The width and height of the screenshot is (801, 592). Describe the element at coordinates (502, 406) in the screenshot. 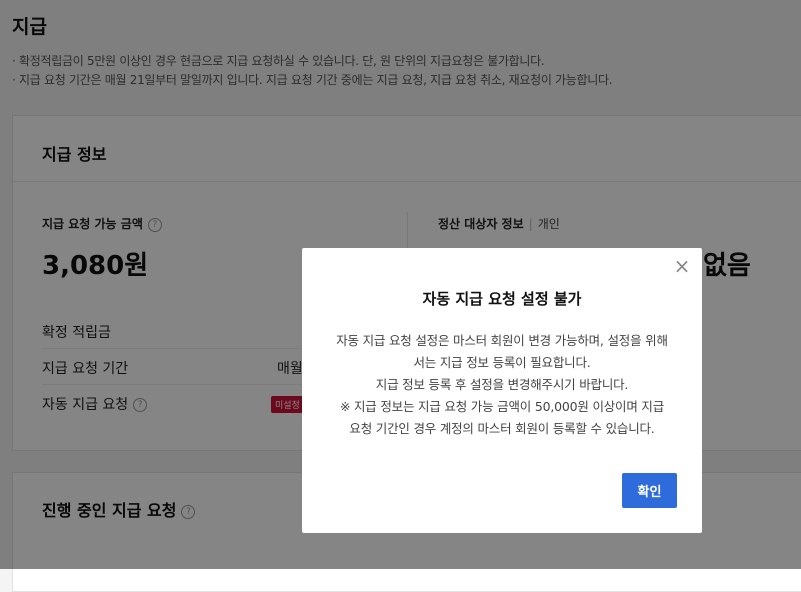

I see `modal-body-line: ※ 지급 정보는 지급 요청 가능 금액이 50,000원 이상이며 지급` at that location.